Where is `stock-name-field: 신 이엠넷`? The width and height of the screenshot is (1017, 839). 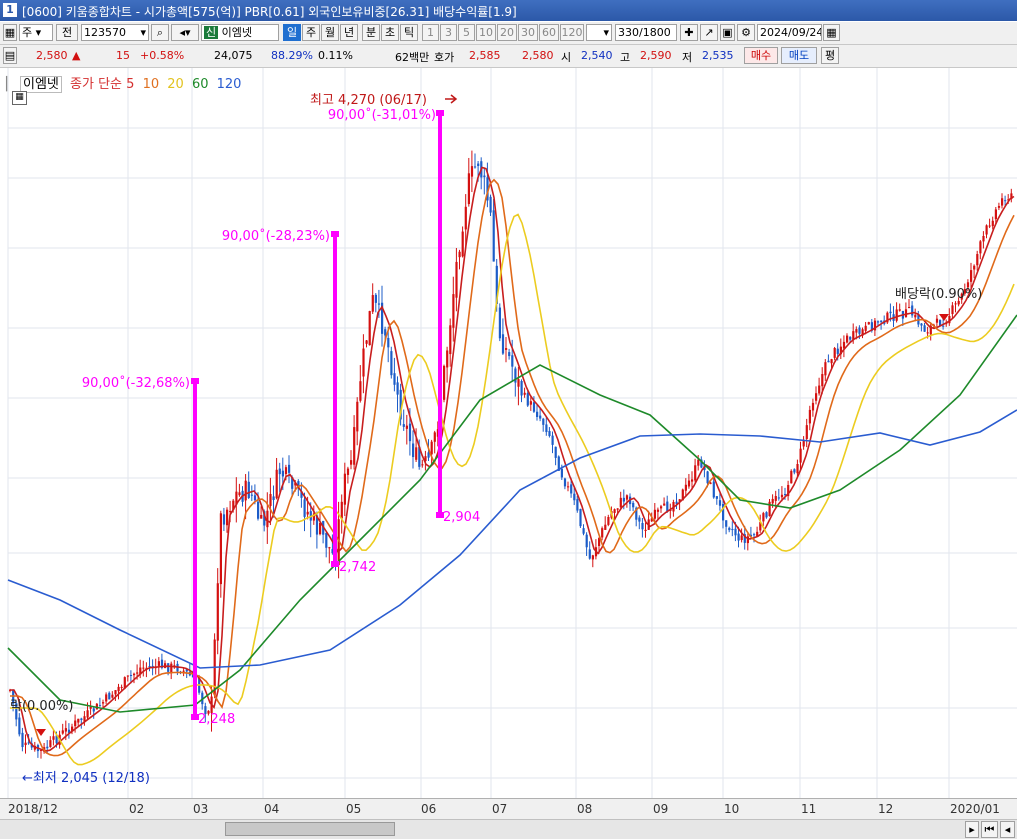
stock-name-field: 신 이엠넷 is located at coordinates (240, 32).